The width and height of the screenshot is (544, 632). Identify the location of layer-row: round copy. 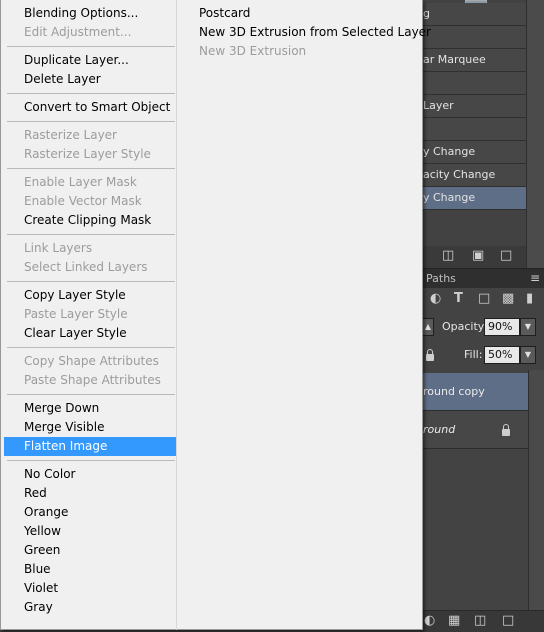
(474, 392).